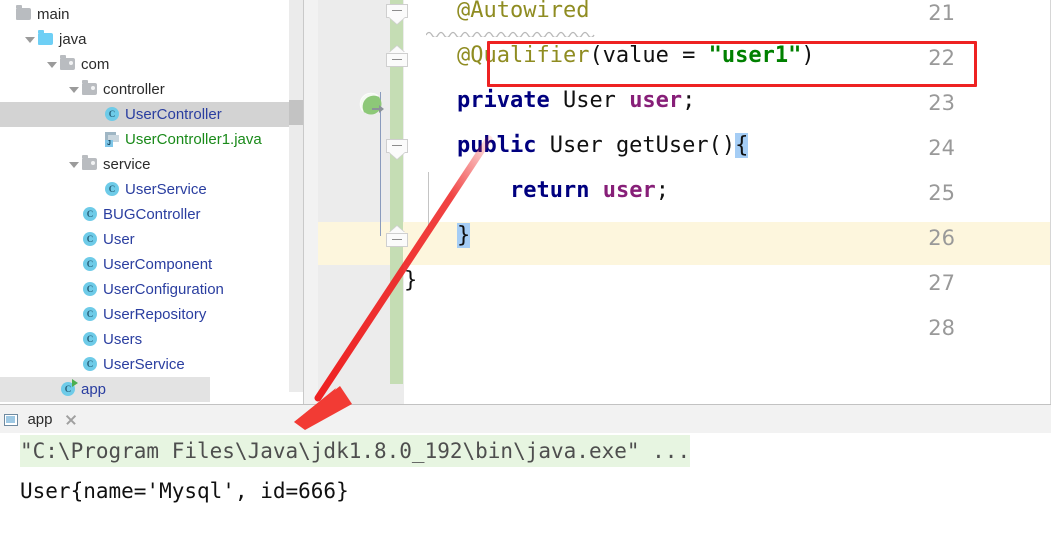 The width and height of the screenshot is (1051, 535). Describe the element at coordinates (151, 164) in the screenshot. I see `tree-item-service: service` at that location.